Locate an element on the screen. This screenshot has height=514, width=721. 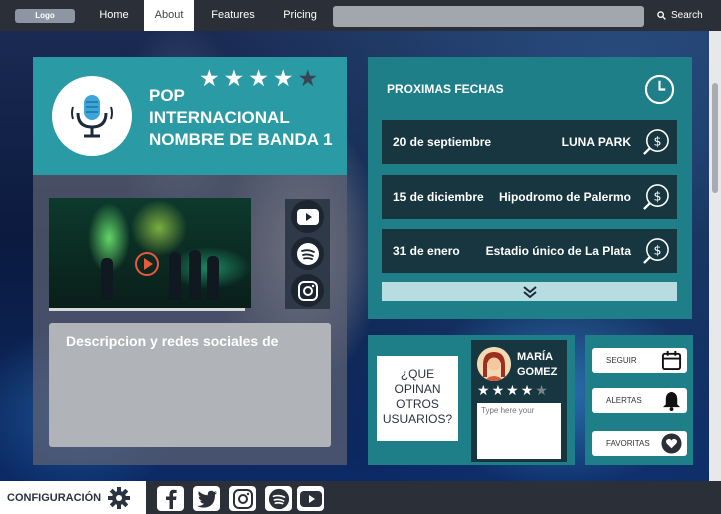
band-genre-sub: INTERNACIONAL is located at coordinates (219, 117).